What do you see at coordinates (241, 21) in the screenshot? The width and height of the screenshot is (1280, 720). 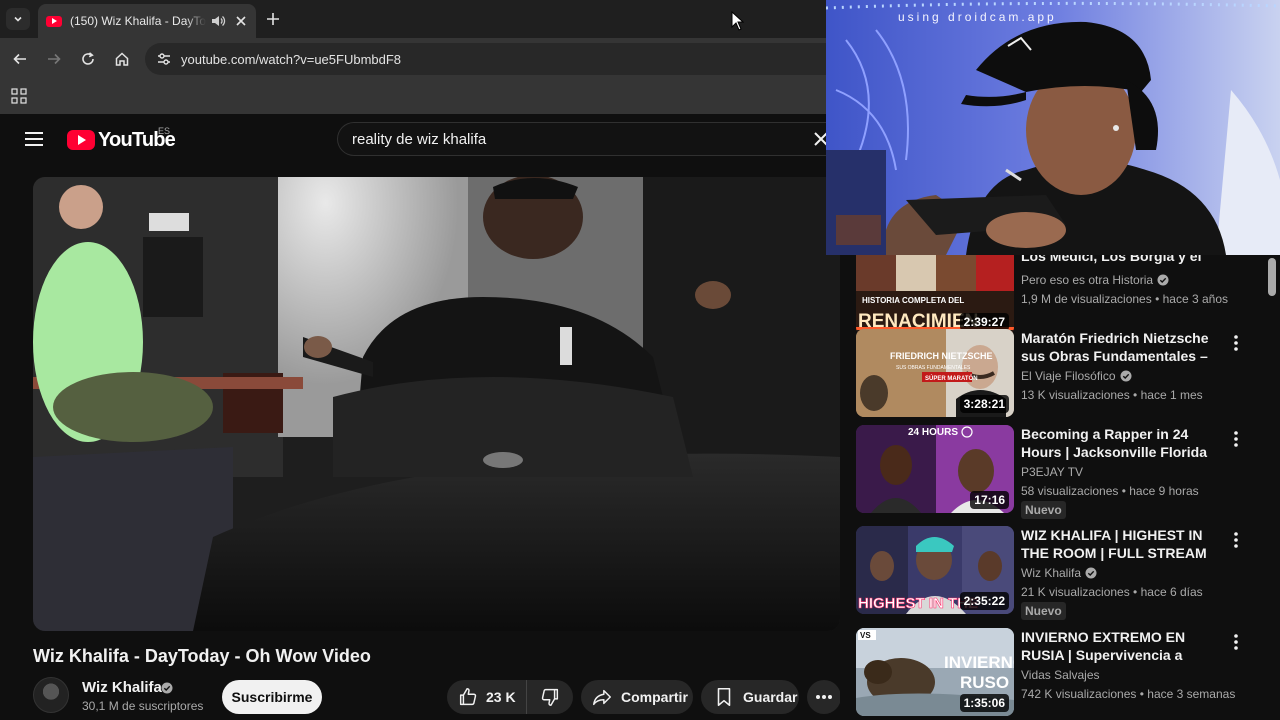 I see `close-icon` at bounding box center [241, 21].